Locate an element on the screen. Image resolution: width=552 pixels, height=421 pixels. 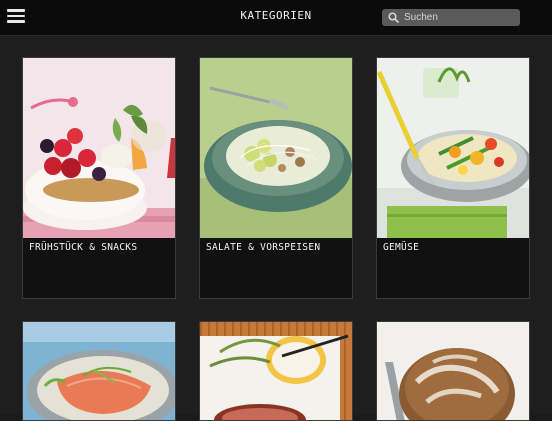
roast-with-dip-icon is located at coordinates (276, 371).